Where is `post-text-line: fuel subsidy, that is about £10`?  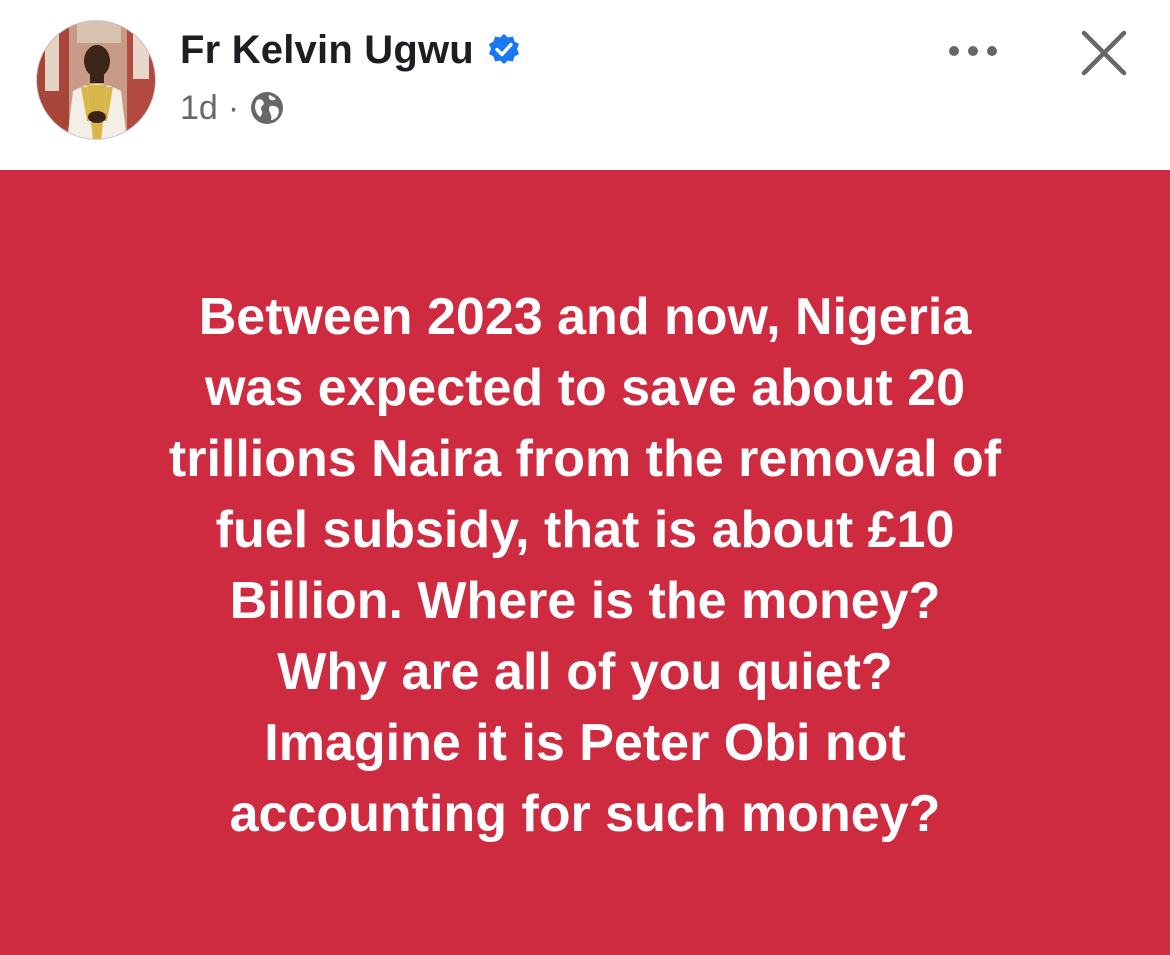 post-text-line: fuel subsidy, that is about £10 is located at coordinates (585, 530).